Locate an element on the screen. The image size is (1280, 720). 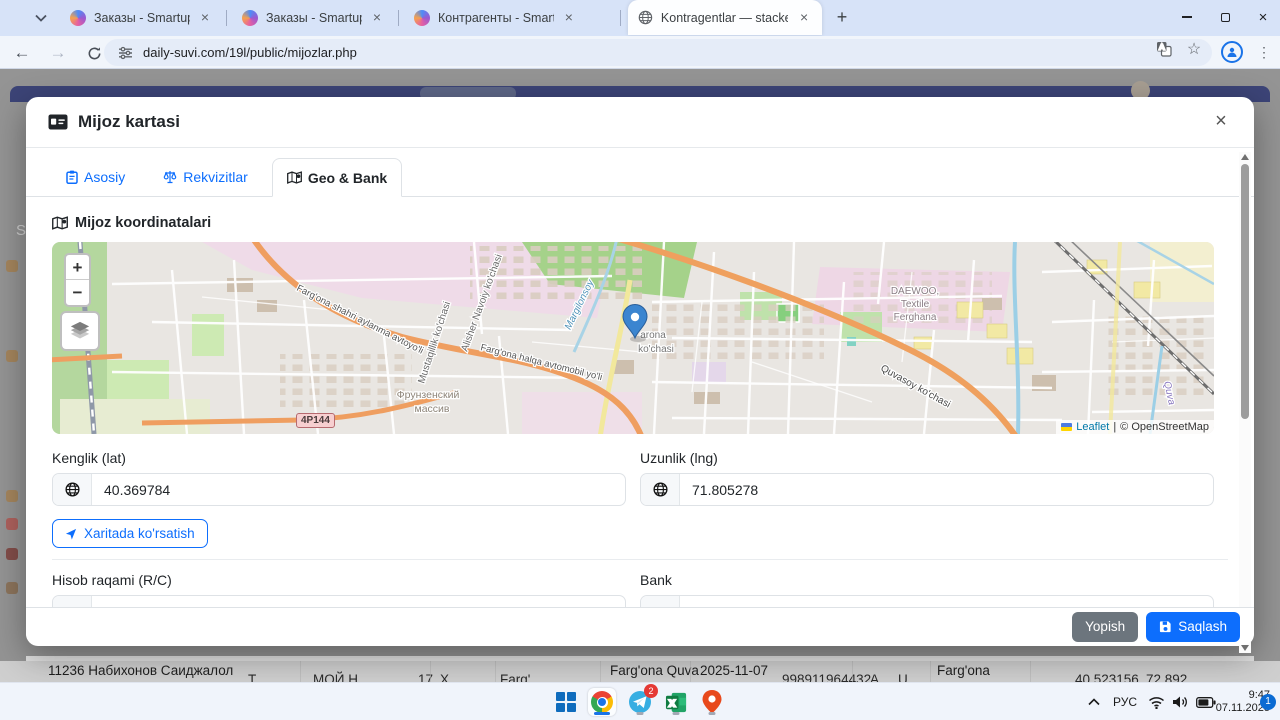
row-cell: А is located at coordinates (875, 677).